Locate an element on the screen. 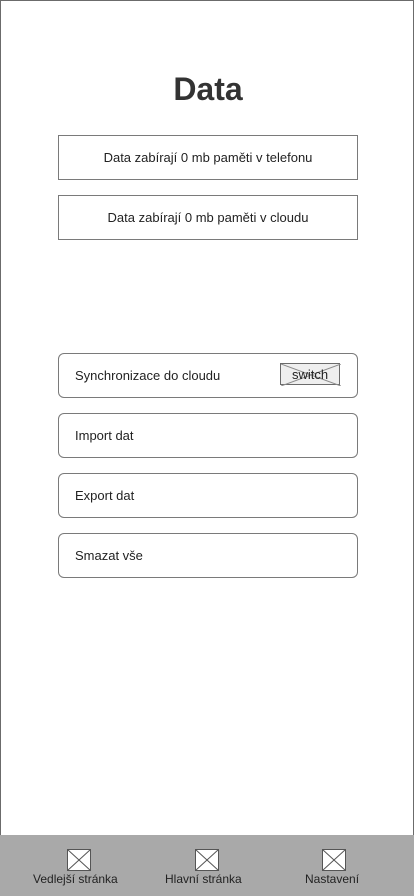 The height and width of the screenshot is (896, 414). nav-label-main-page: Hlavní stránka is located at coordinates (203, 879).